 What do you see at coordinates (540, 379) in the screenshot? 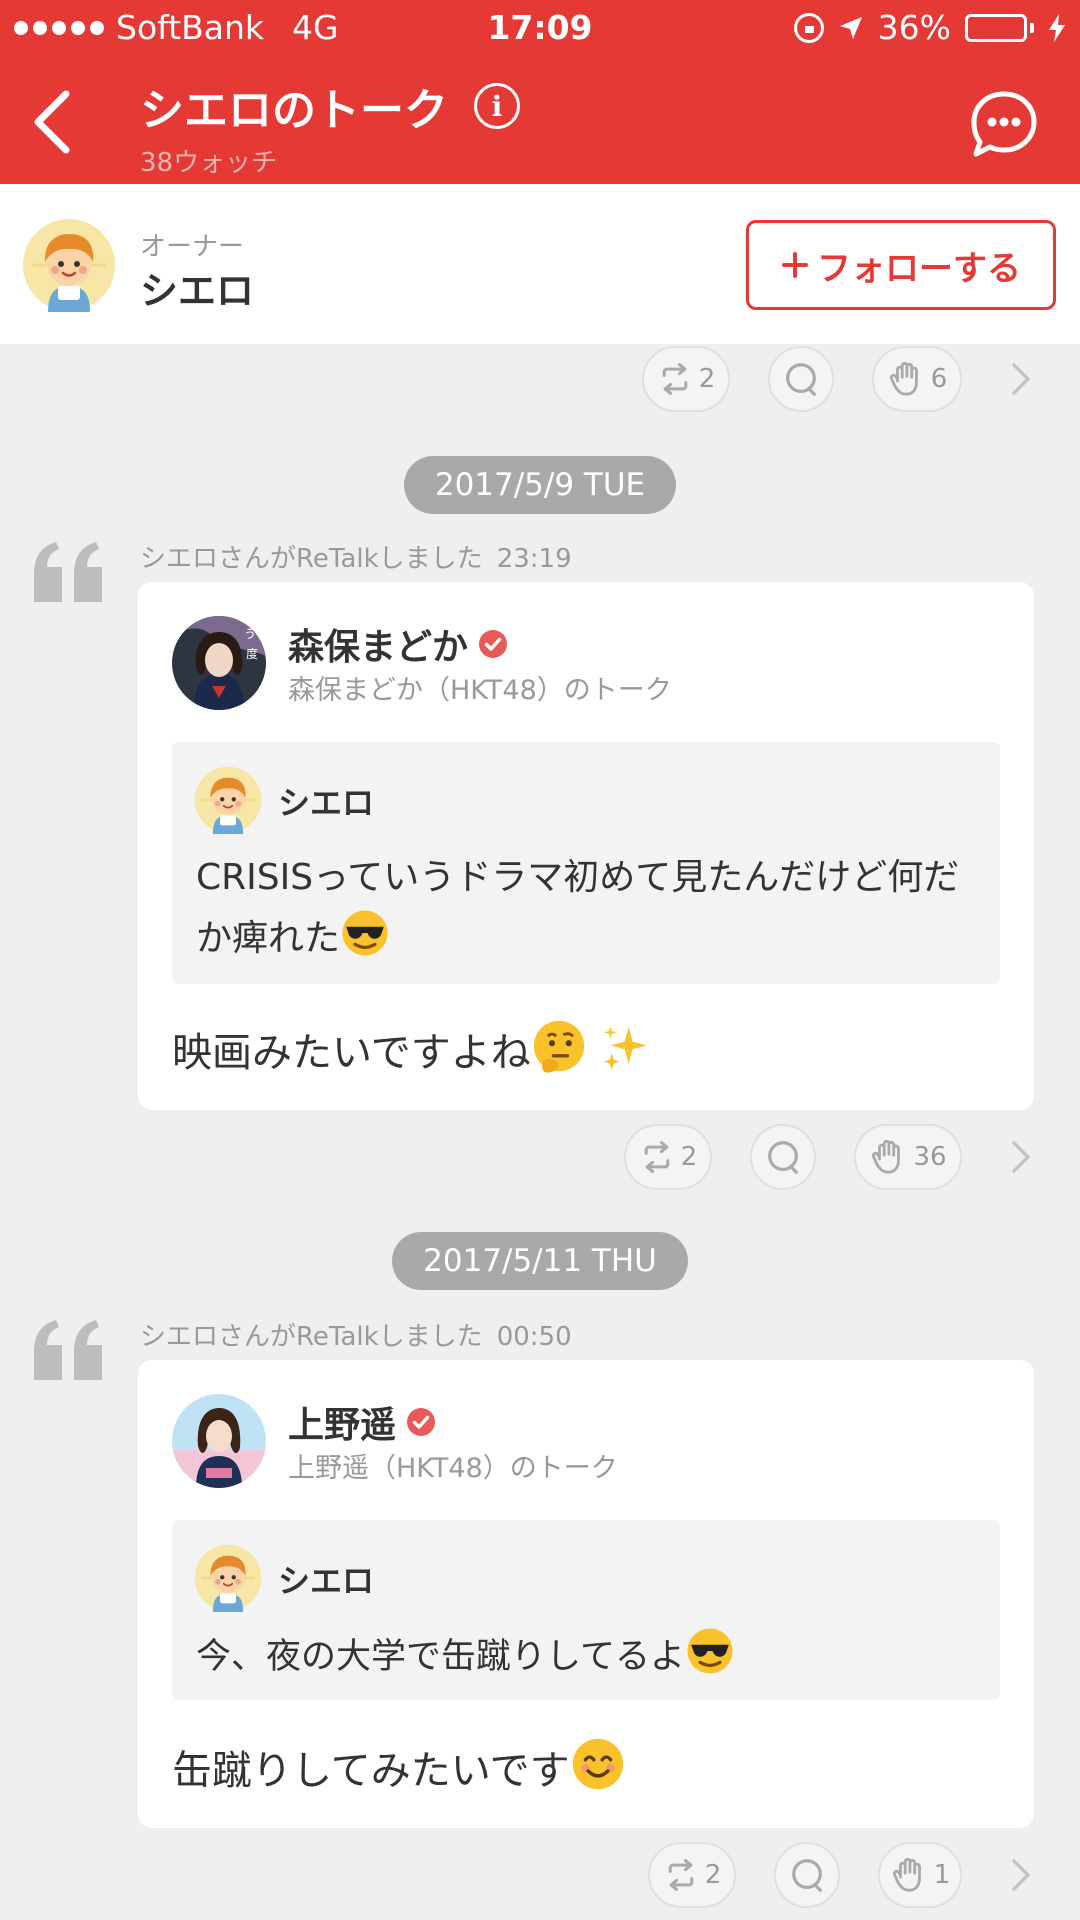
I see `post-actions-previous: 2 6` at bounding box center [540, 379].